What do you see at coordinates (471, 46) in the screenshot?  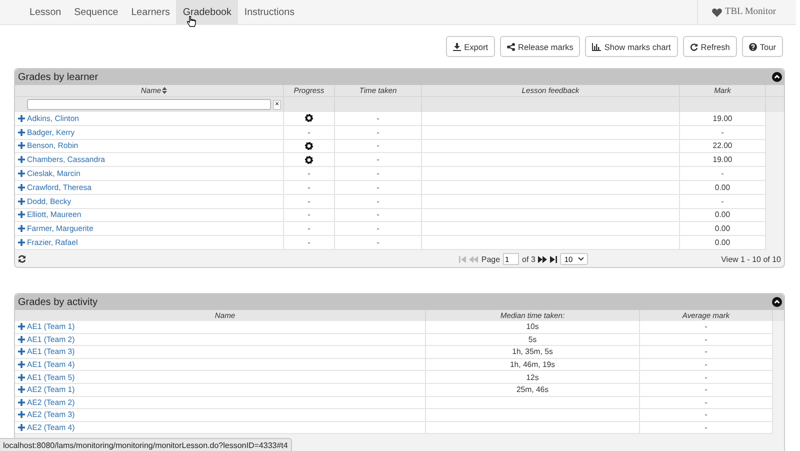 I see `toolbar-button: Export` at bounding box center [471, 46].